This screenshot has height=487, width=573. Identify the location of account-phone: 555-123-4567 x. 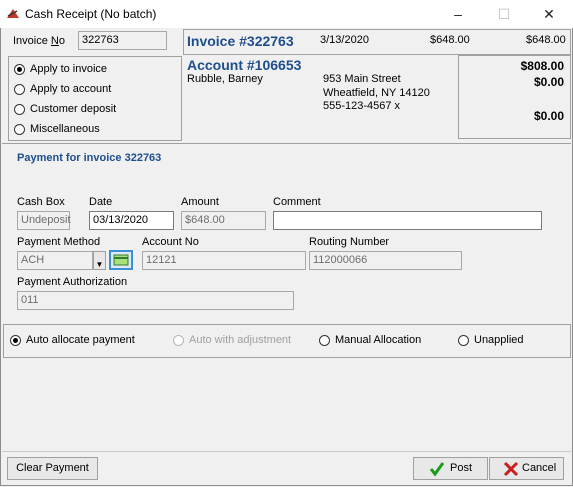
(362, 106).